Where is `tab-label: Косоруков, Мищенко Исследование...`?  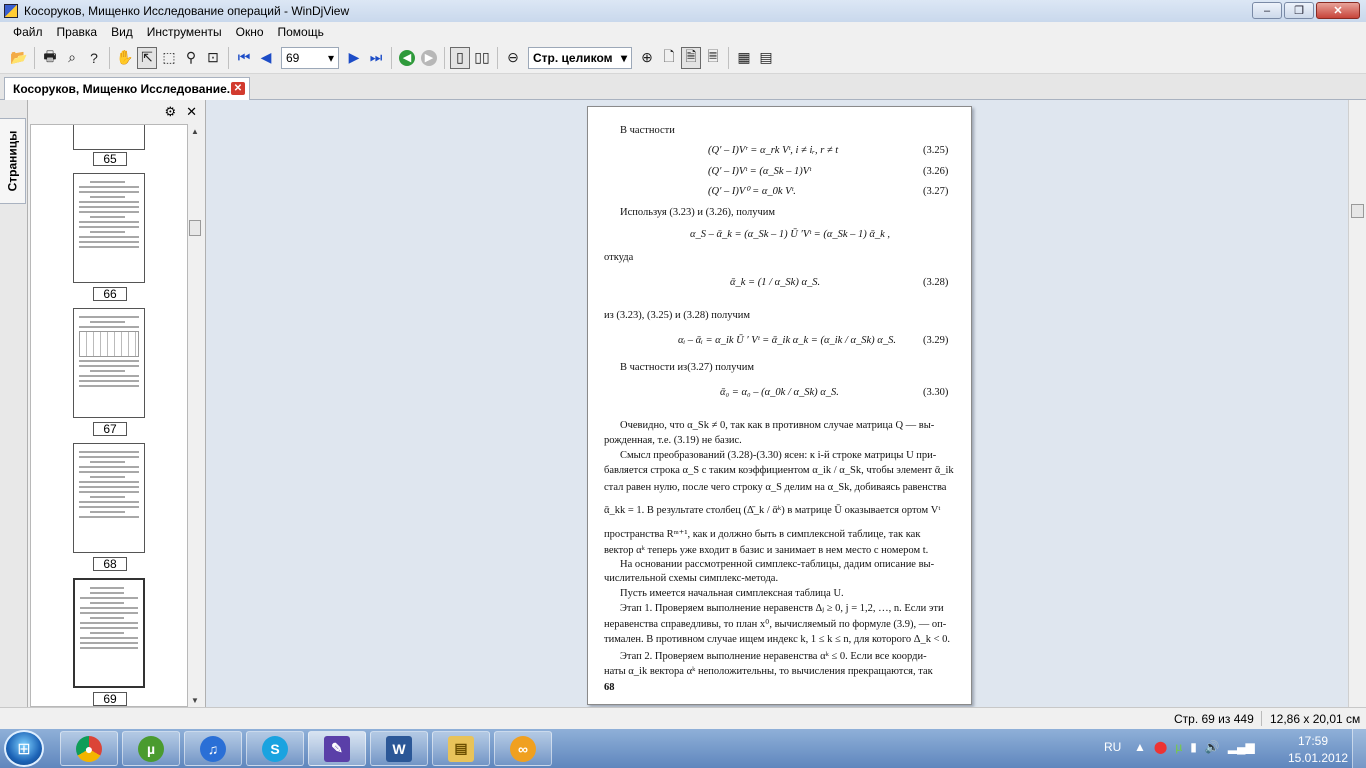 tab-label: Косоруков, Мищенко Исследование... is located at coordinates (125, 89).